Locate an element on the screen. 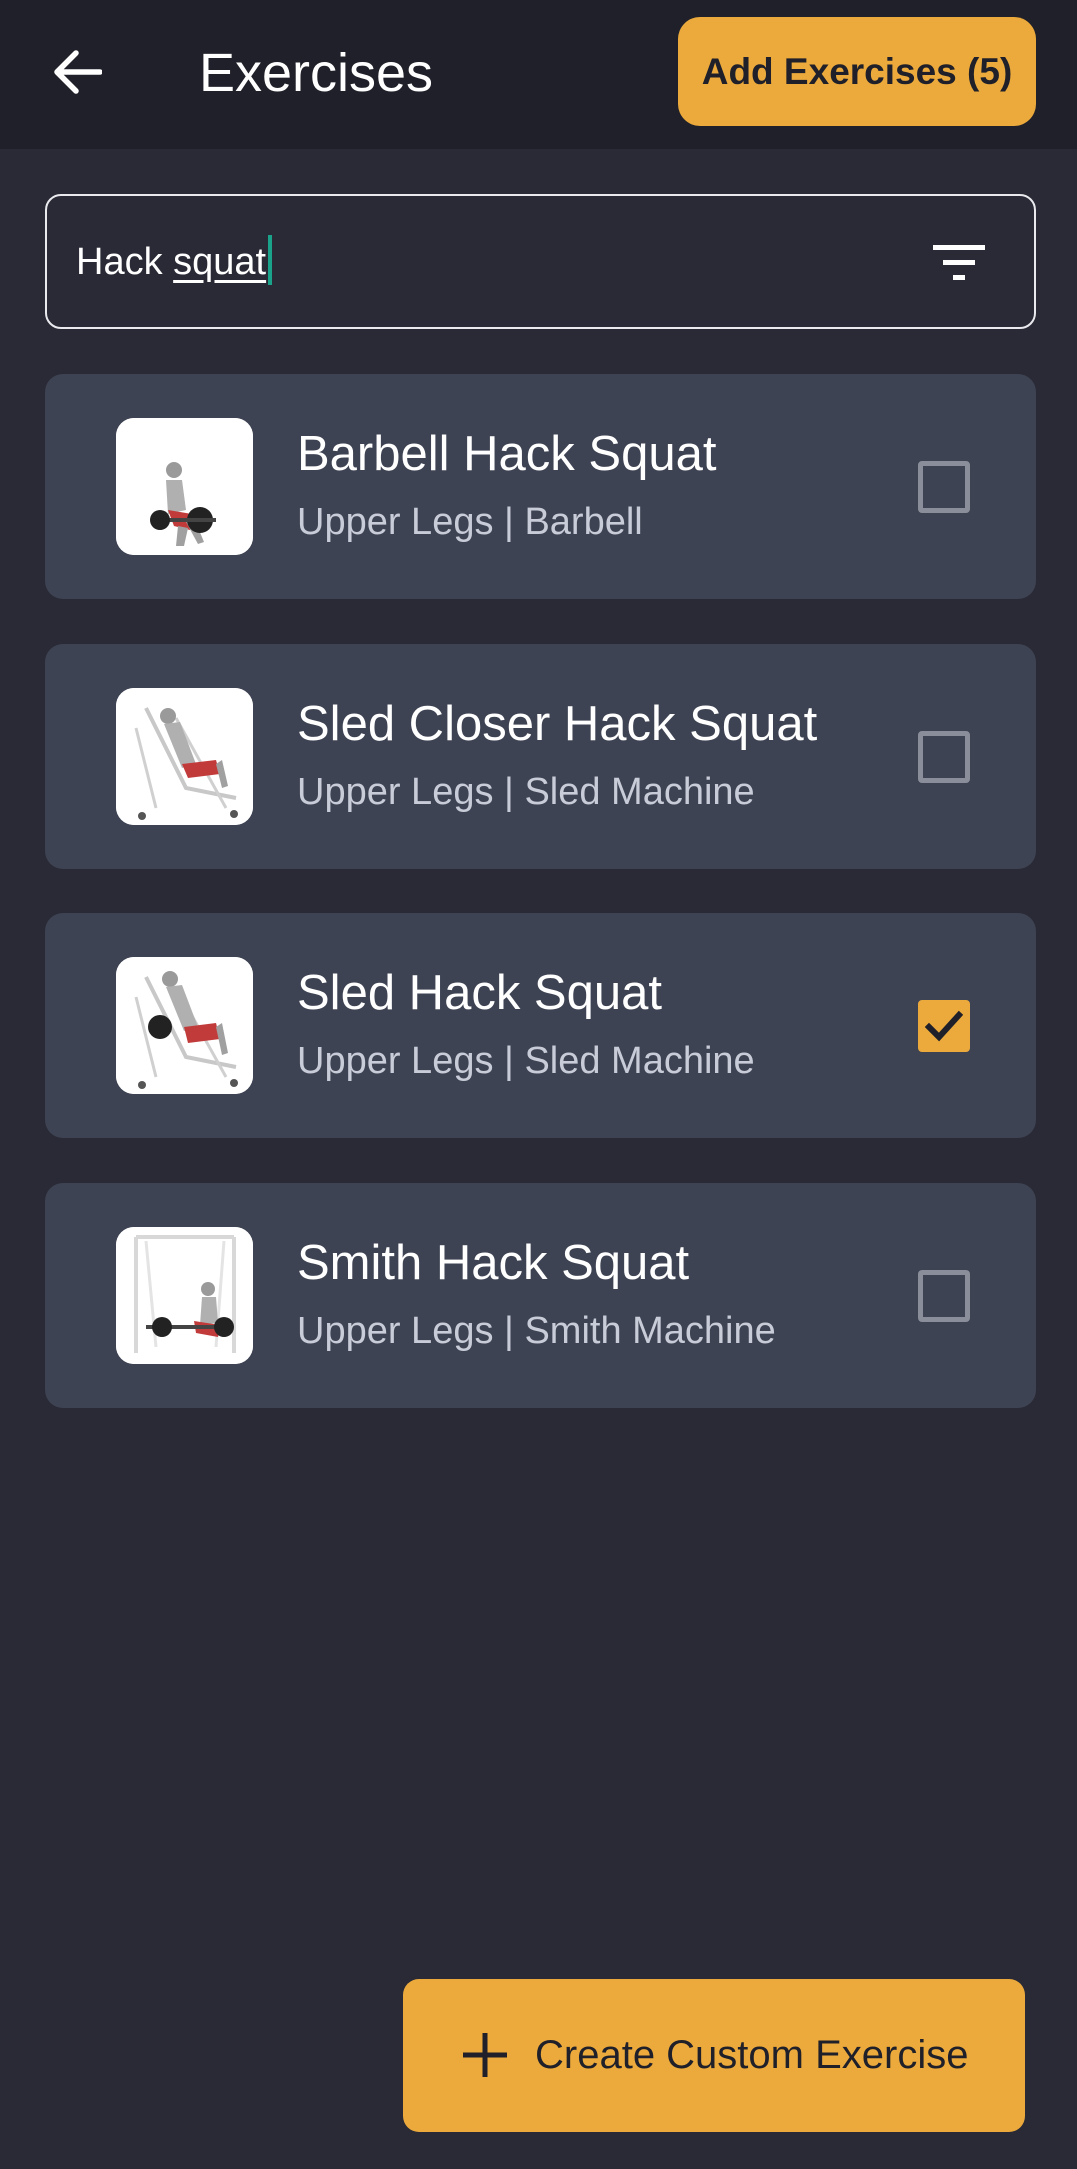 This screenshot has height=2169, width=1077. sled-hack-squat-illustration is located at coordinates (184, 1025).